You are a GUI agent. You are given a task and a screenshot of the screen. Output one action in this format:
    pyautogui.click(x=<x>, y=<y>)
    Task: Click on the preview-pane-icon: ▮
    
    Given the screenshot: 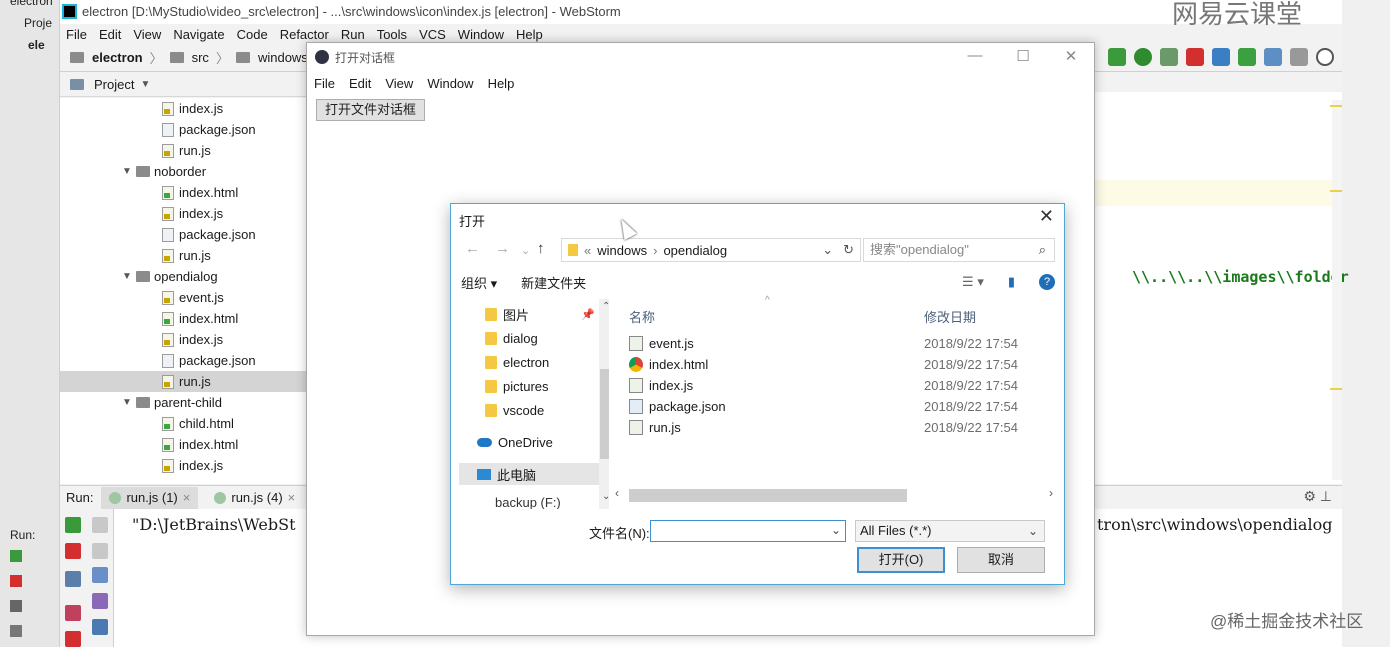 What is the action you would take?
    pyautogui.click(x=1011, y=282)
    